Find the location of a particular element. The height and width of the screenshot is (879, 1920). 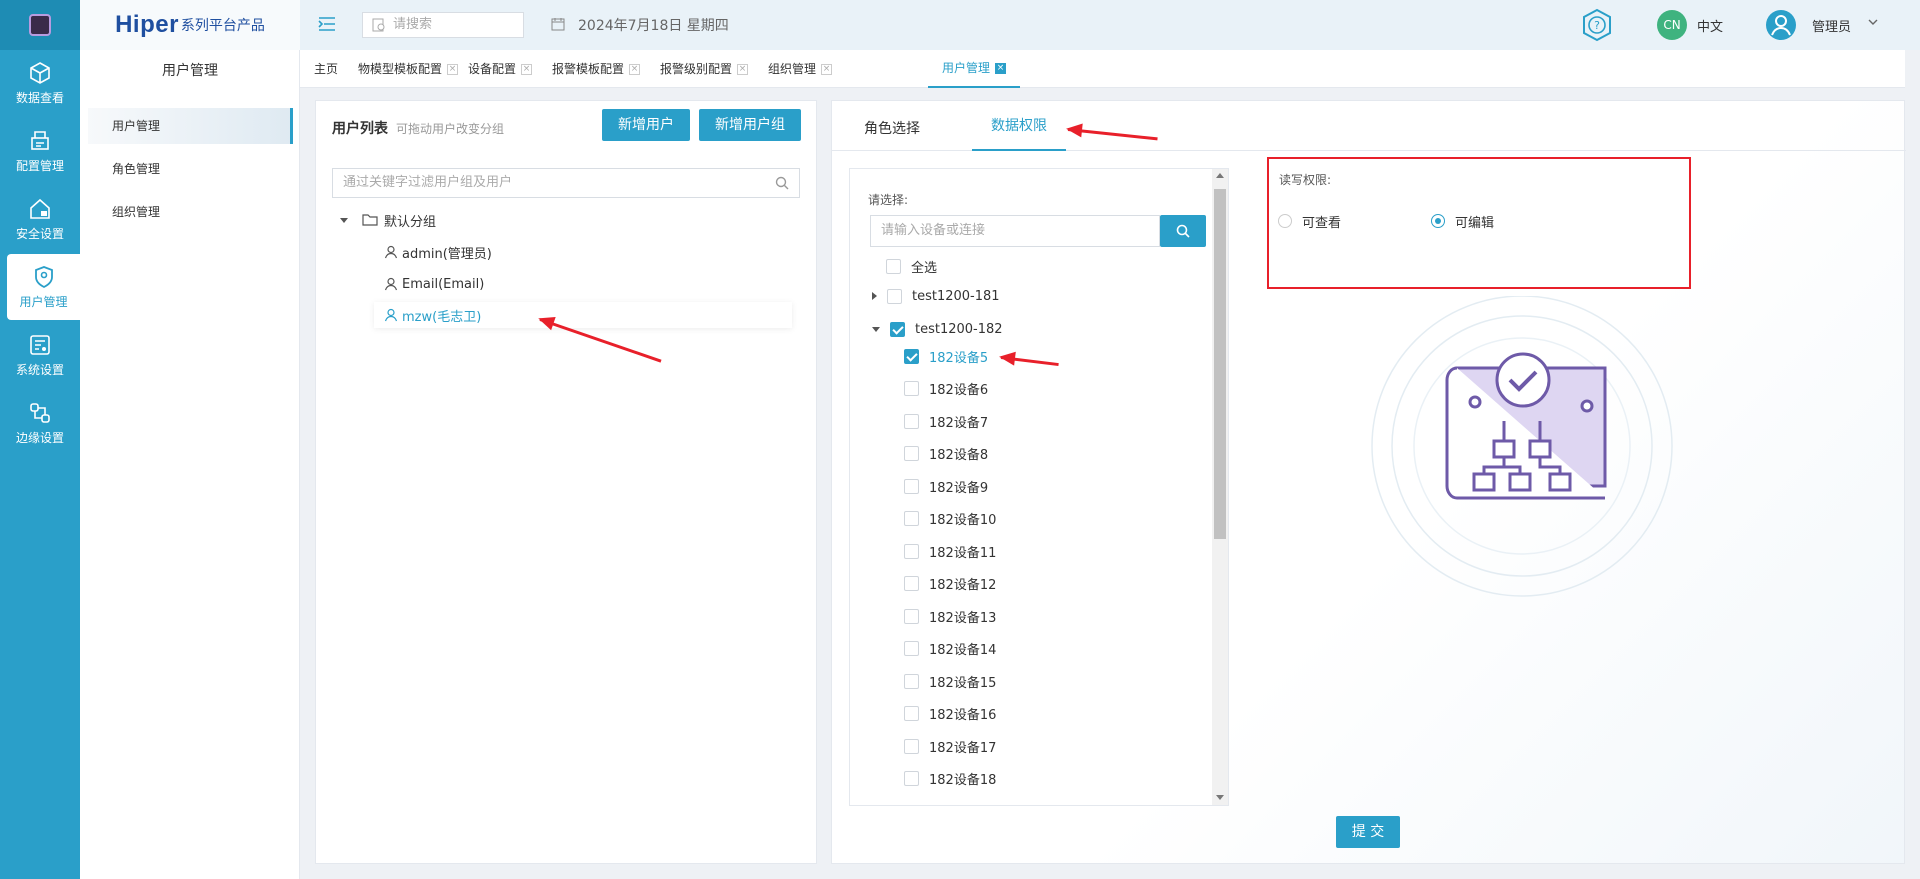

rail-item-config: 配置管理 is located at coordinates (40, 151).